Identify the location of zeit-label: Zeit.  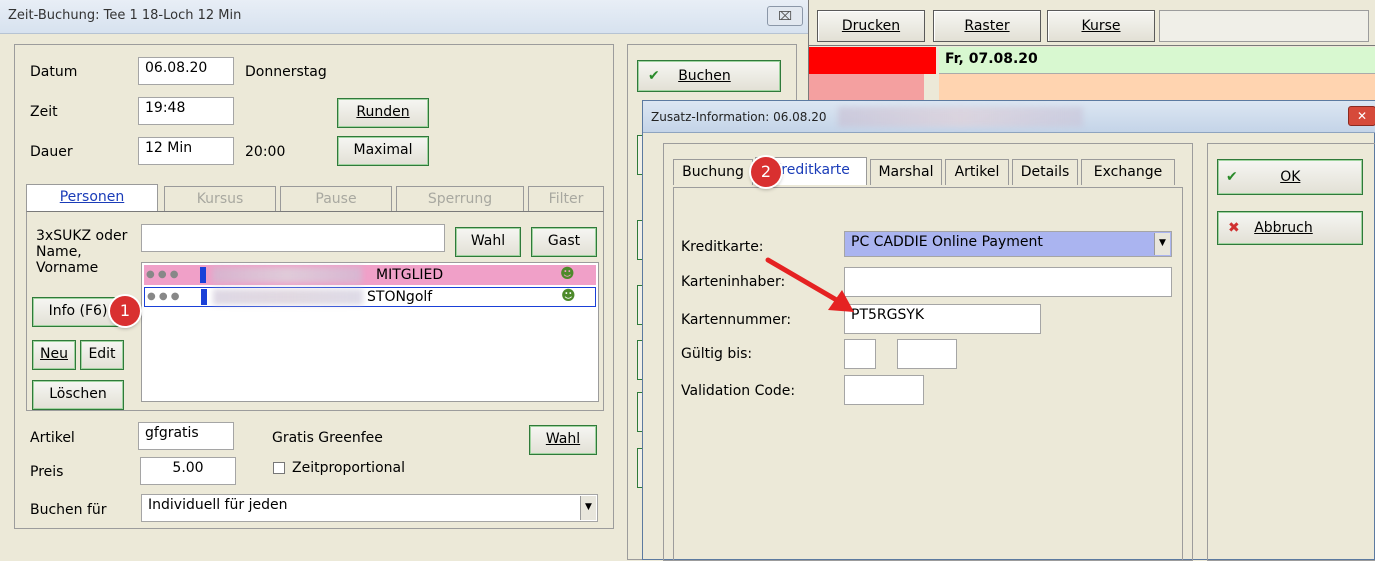
(44, 112).